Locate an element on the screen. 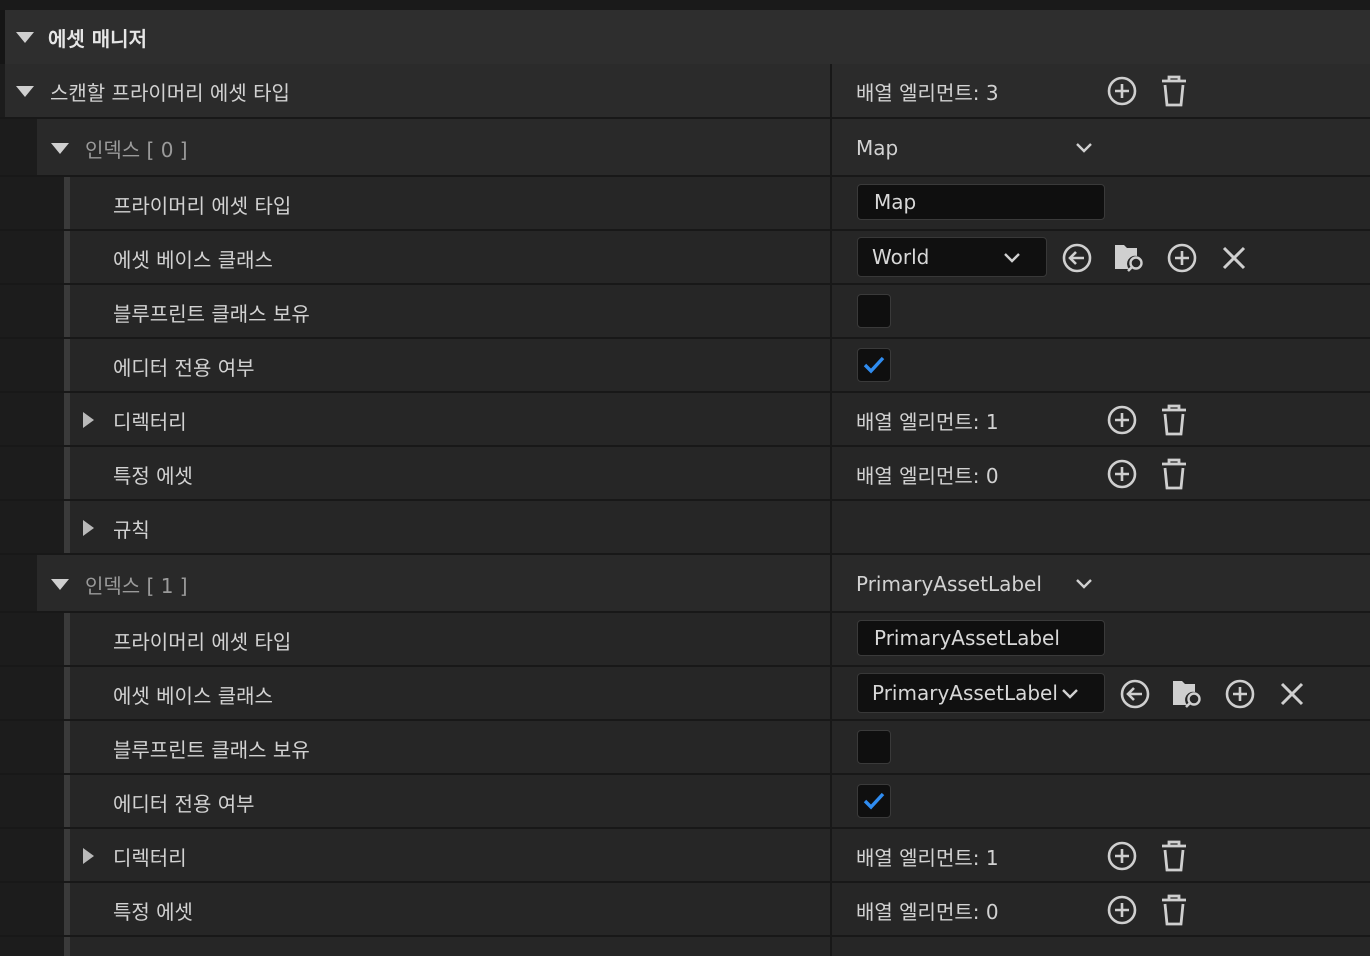  row-specific-assets-1: 특정 에셋 배열 엘리먼트: 0 is located at coordinates (685, 910).